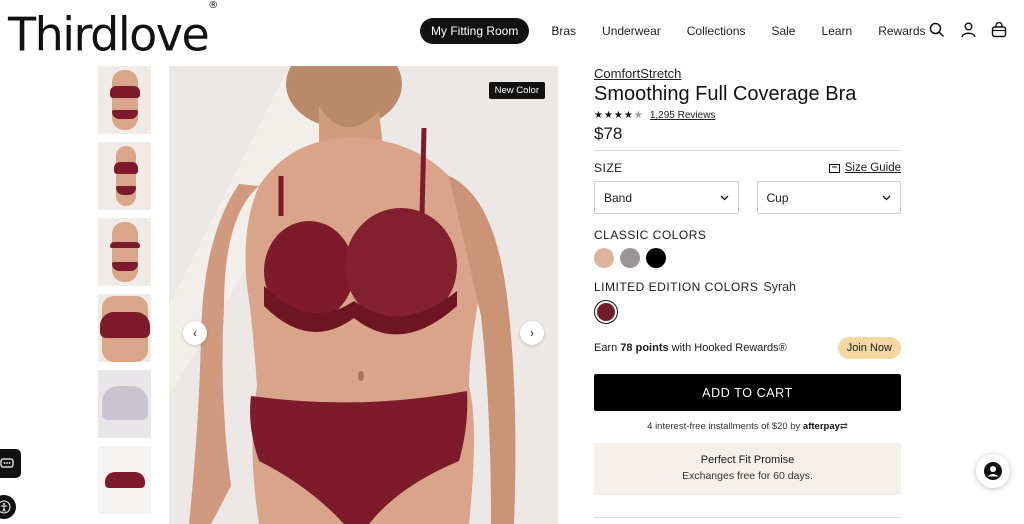 This screenshot has height=524, width=1024. I want to click on nav-item-collections: Collections, so click(716, 31).